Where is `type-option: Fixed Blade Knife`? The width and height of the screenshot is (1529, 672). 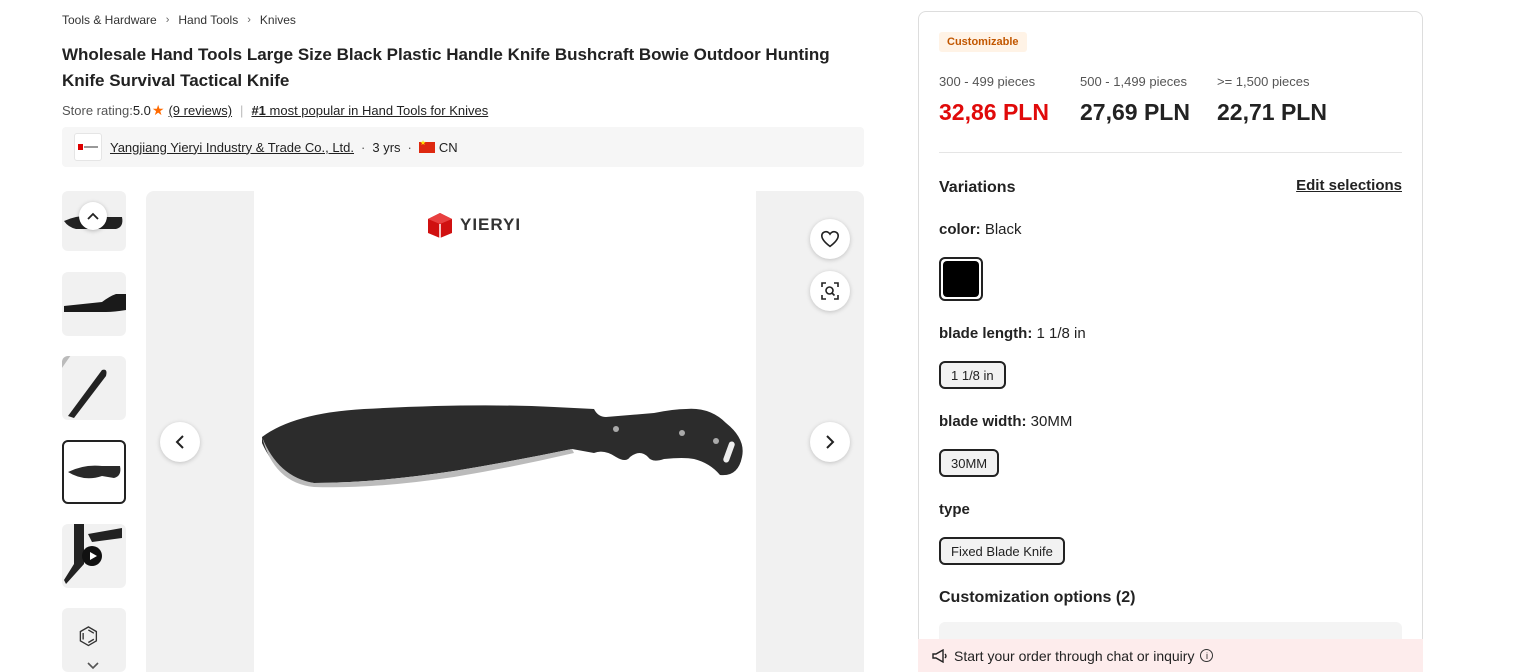
type-option: Fixed Blade Knife is located at coordinates (1002, 551).